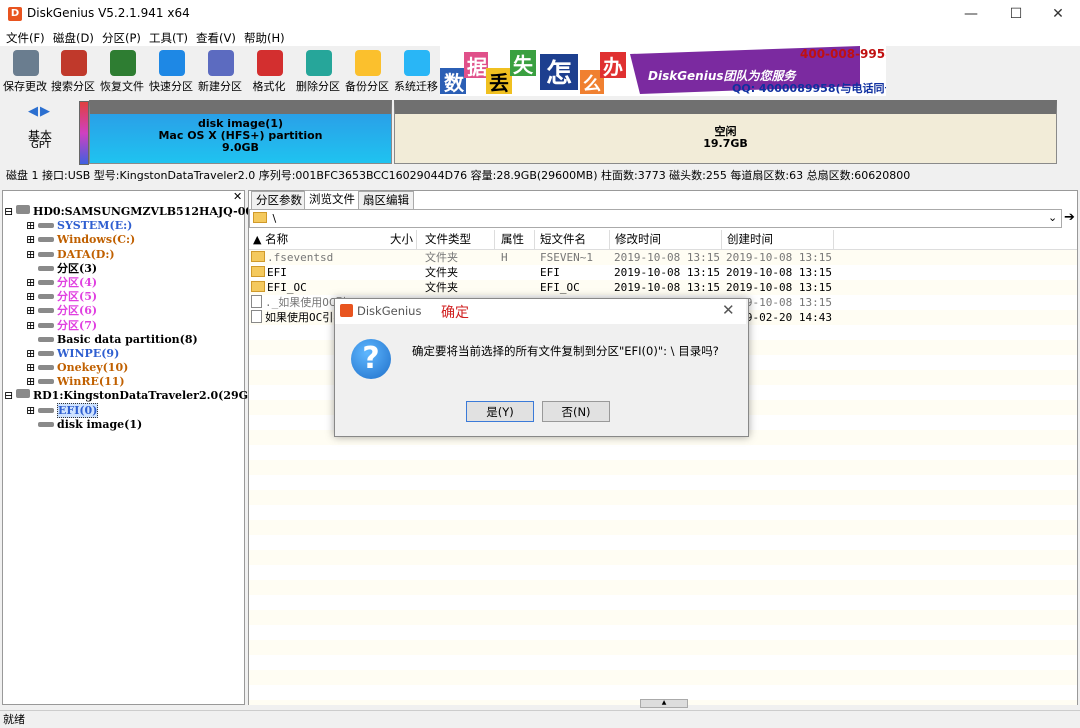 This screenshot has height=728, width=1080. What do you see at coordinates (124, 297) in the screenshot?
I see `tree-item: ⊞ 分区(5)` at bounding box center [124, 297].